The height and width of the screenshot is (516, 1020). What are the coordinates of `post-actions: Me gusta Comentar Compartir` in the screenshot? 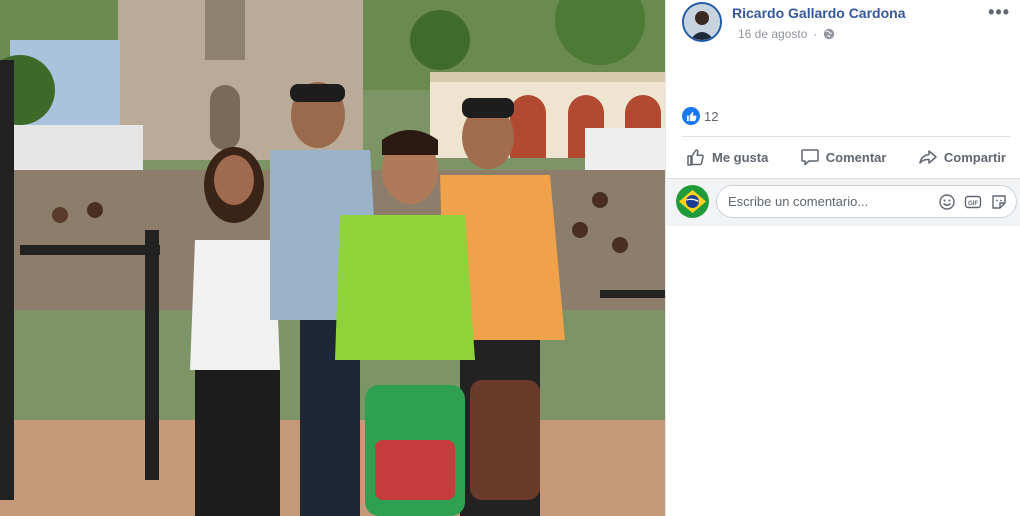 It's located at (846, 157).